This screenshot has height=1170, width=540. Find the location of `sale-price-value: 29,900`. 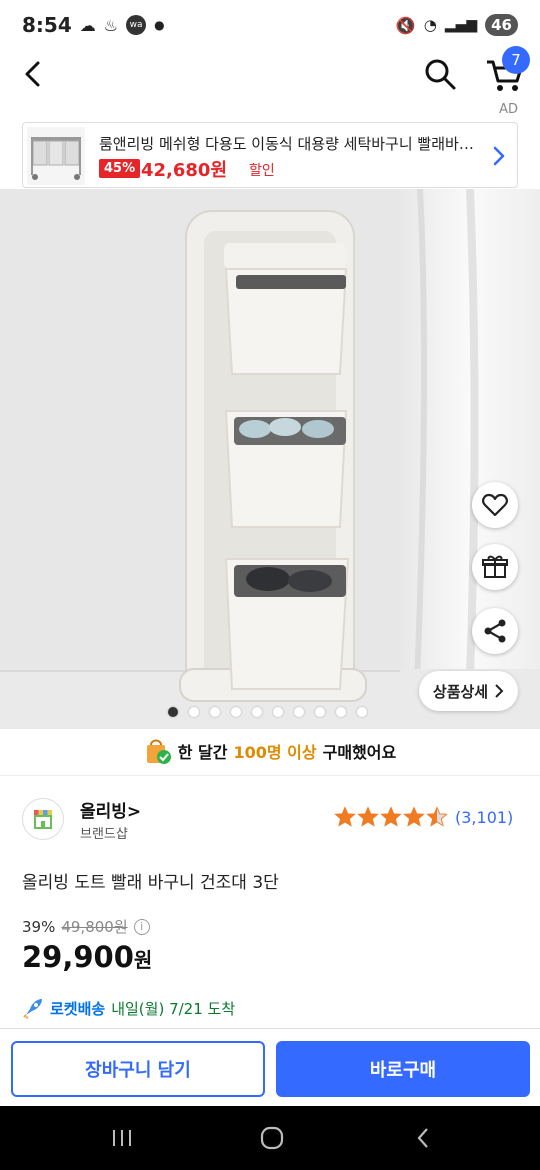

sale-price-value: 29,900 is located at coordinates (78, 957).